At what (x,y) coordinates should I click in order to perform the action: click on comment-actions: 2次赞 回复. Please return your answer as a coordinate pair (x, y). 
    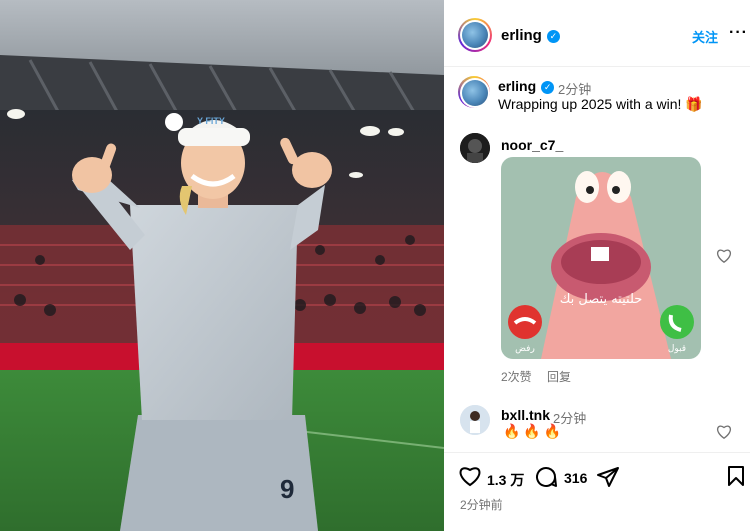
    Looking at the image, I should click on (542, 376).